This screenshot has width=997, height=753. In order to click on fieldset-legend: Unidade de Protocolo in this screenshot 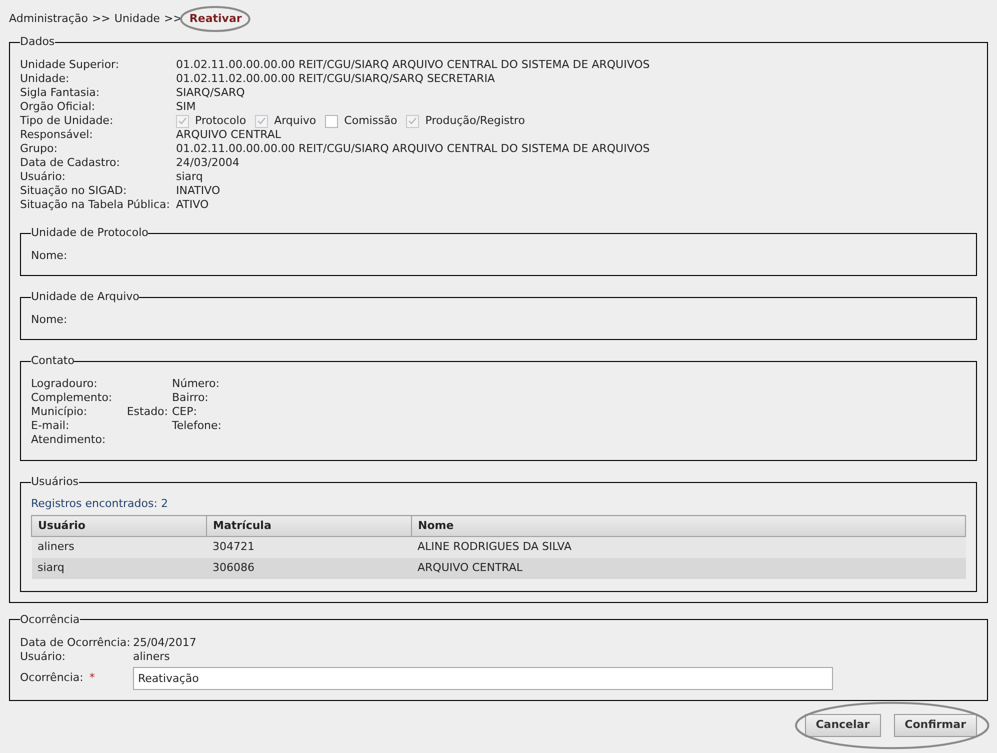, I will do `click(89, 233)`.